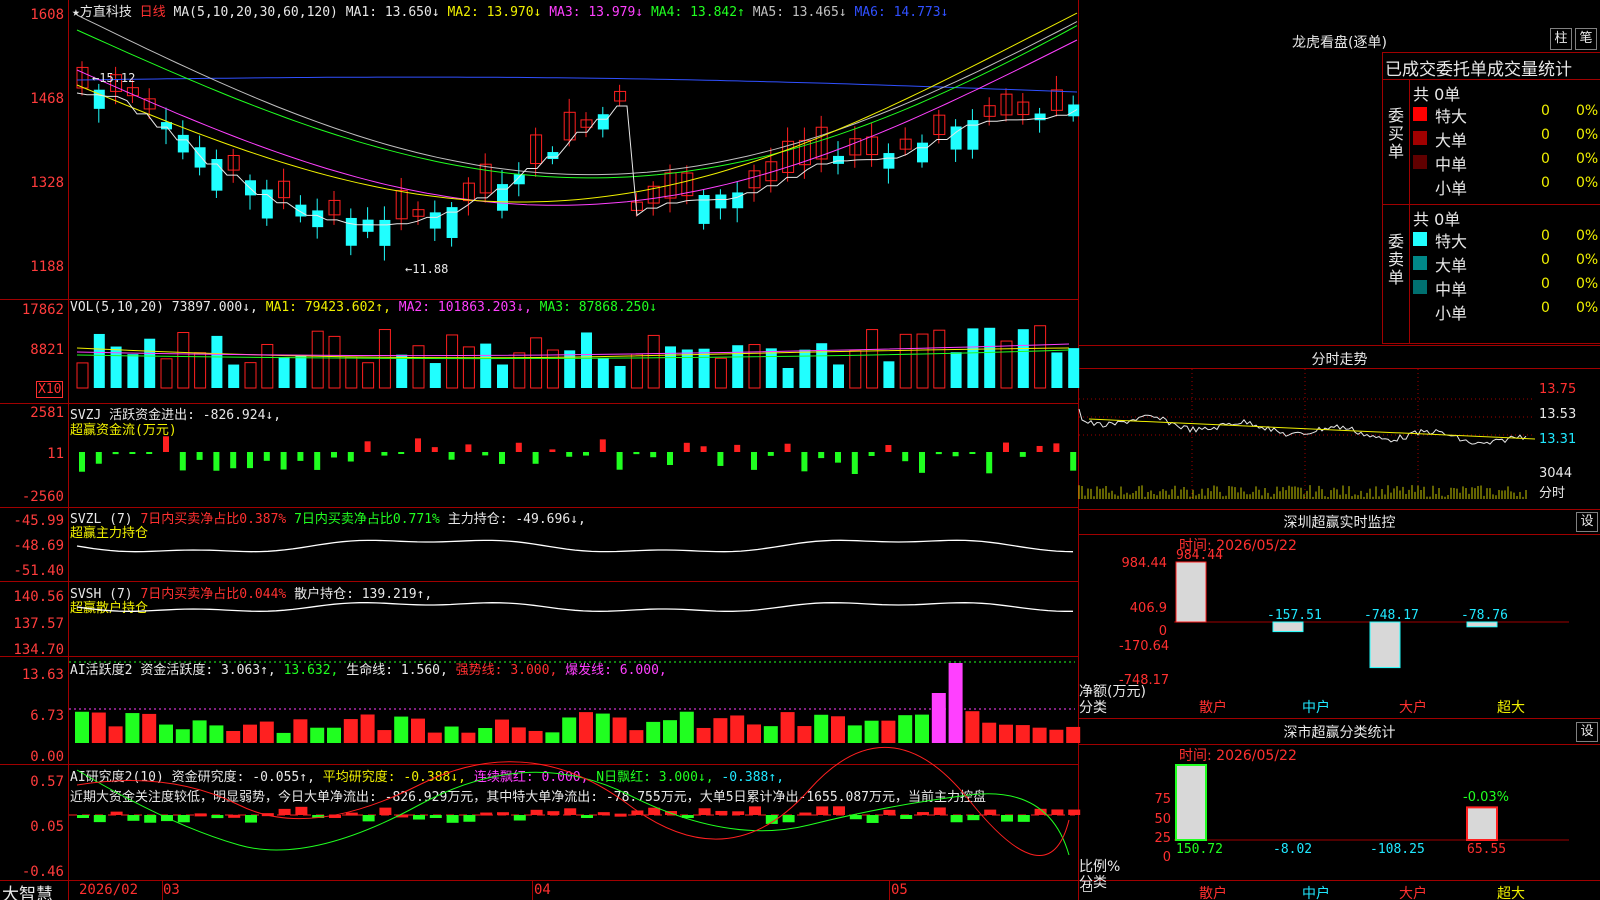 Image resolution: width=1600 pixels, height=900 pixels. Describe the element at coordinates (574, 351) in the screenshot. I see `volume-chart` at that location.